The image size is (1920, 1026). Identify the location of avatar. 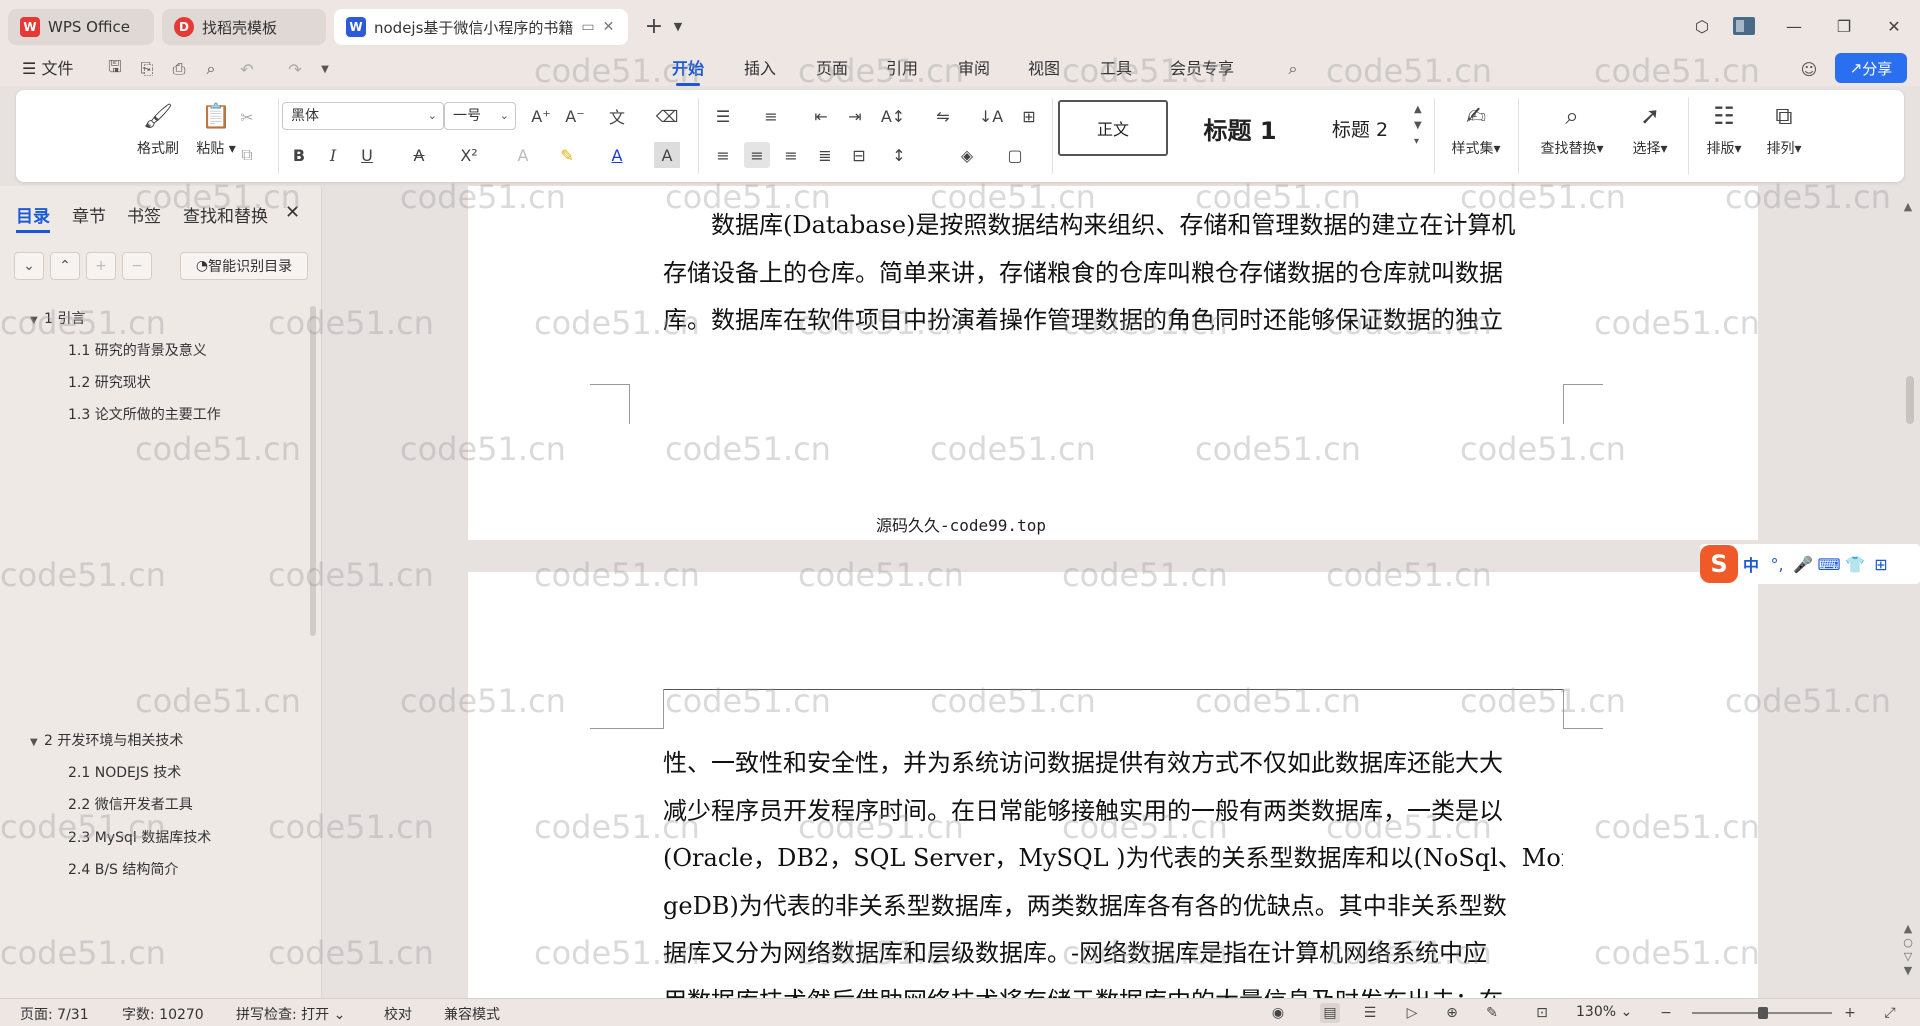
(1744, 26).